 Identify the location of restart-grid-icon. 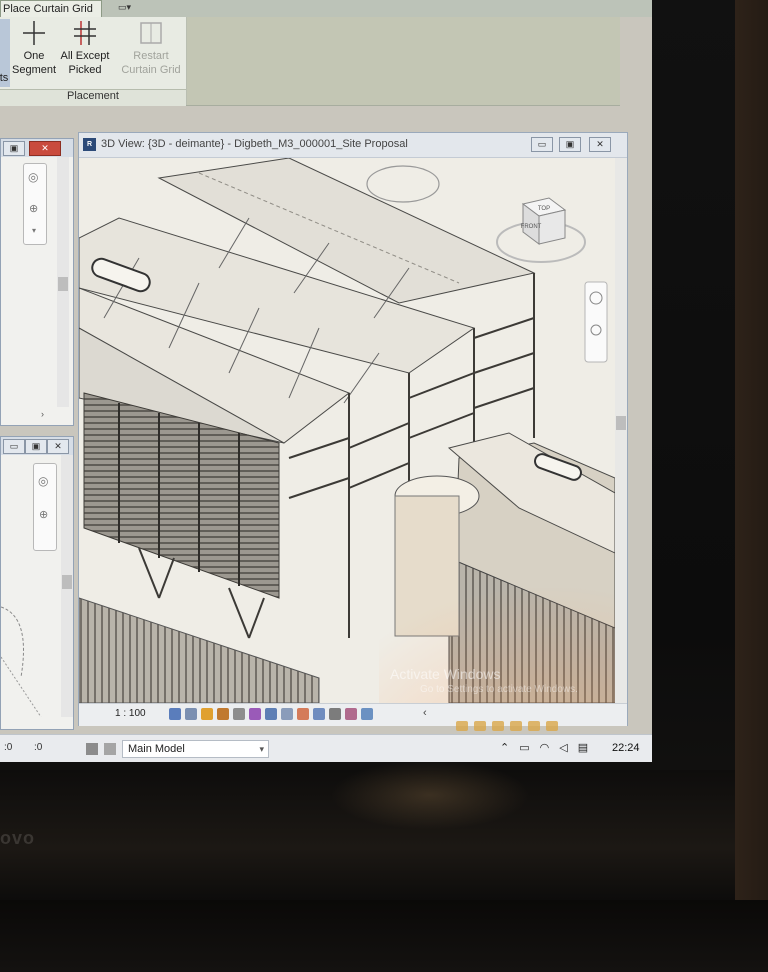
(151, 33).